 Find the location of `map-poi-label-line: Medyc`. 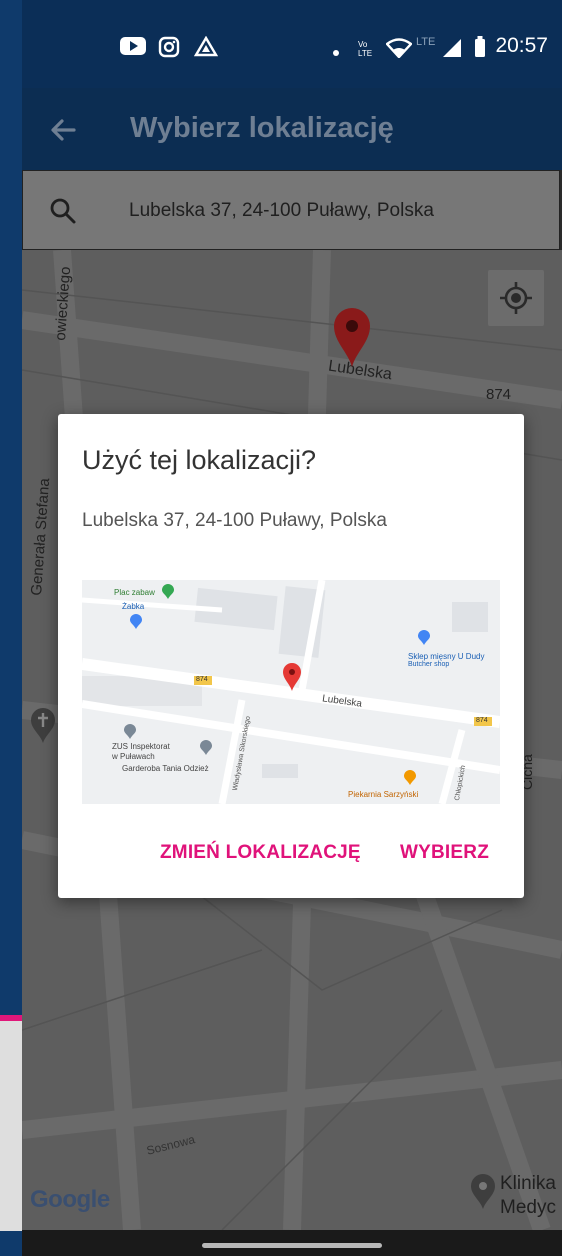

map-poi-label-line: Medyc is located at coordinates (528, 1207).